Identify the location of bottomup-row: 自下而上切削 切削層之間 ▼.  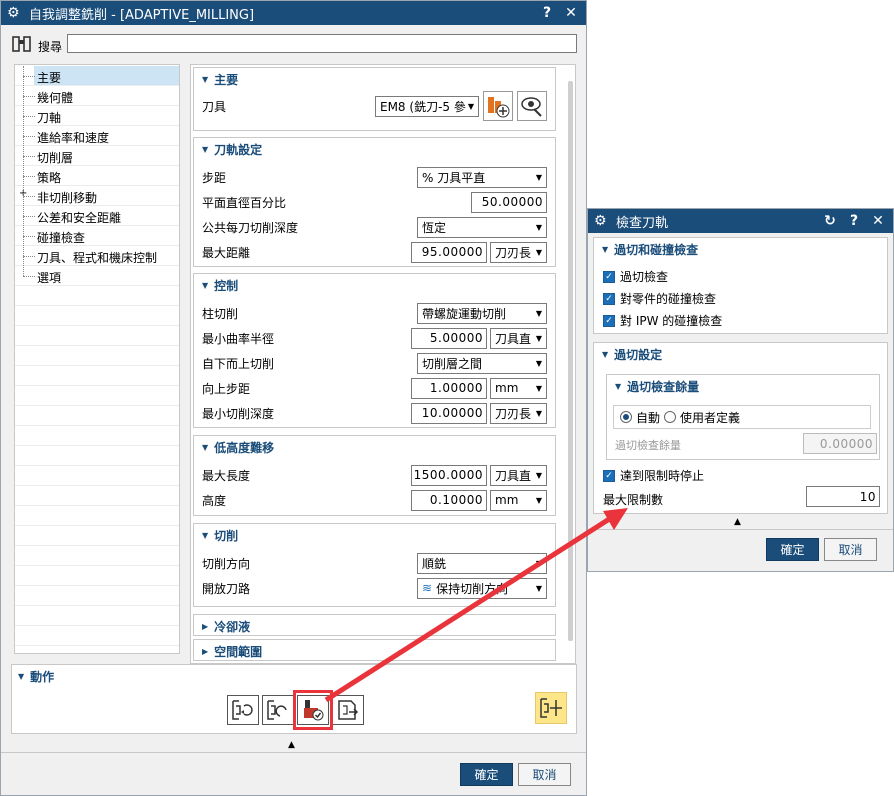
(374, 363).